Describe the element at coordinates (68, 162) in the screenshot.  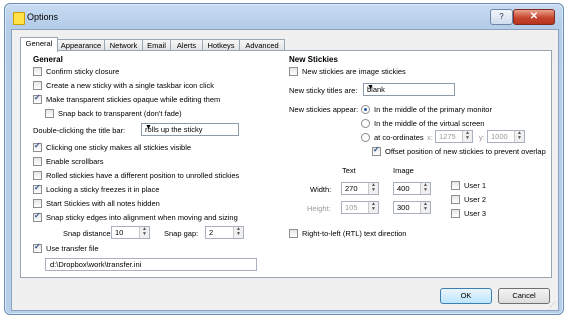
I see `enable-scrollbars-checkbox: Enable scrollbars` at that location.